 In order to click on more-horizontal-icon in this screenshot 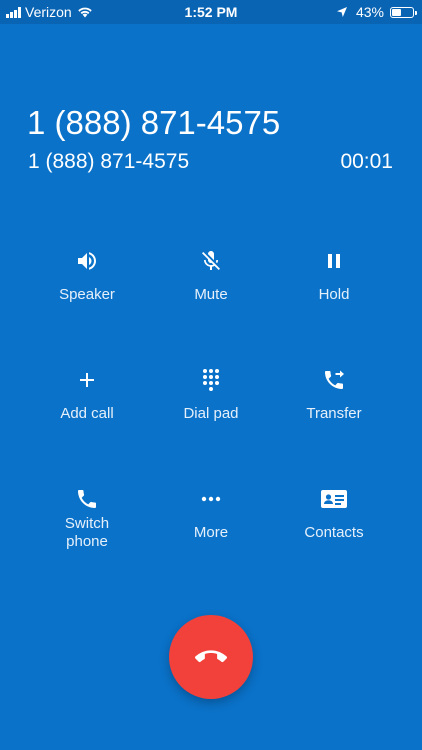, I will do `click(211, 499)`.